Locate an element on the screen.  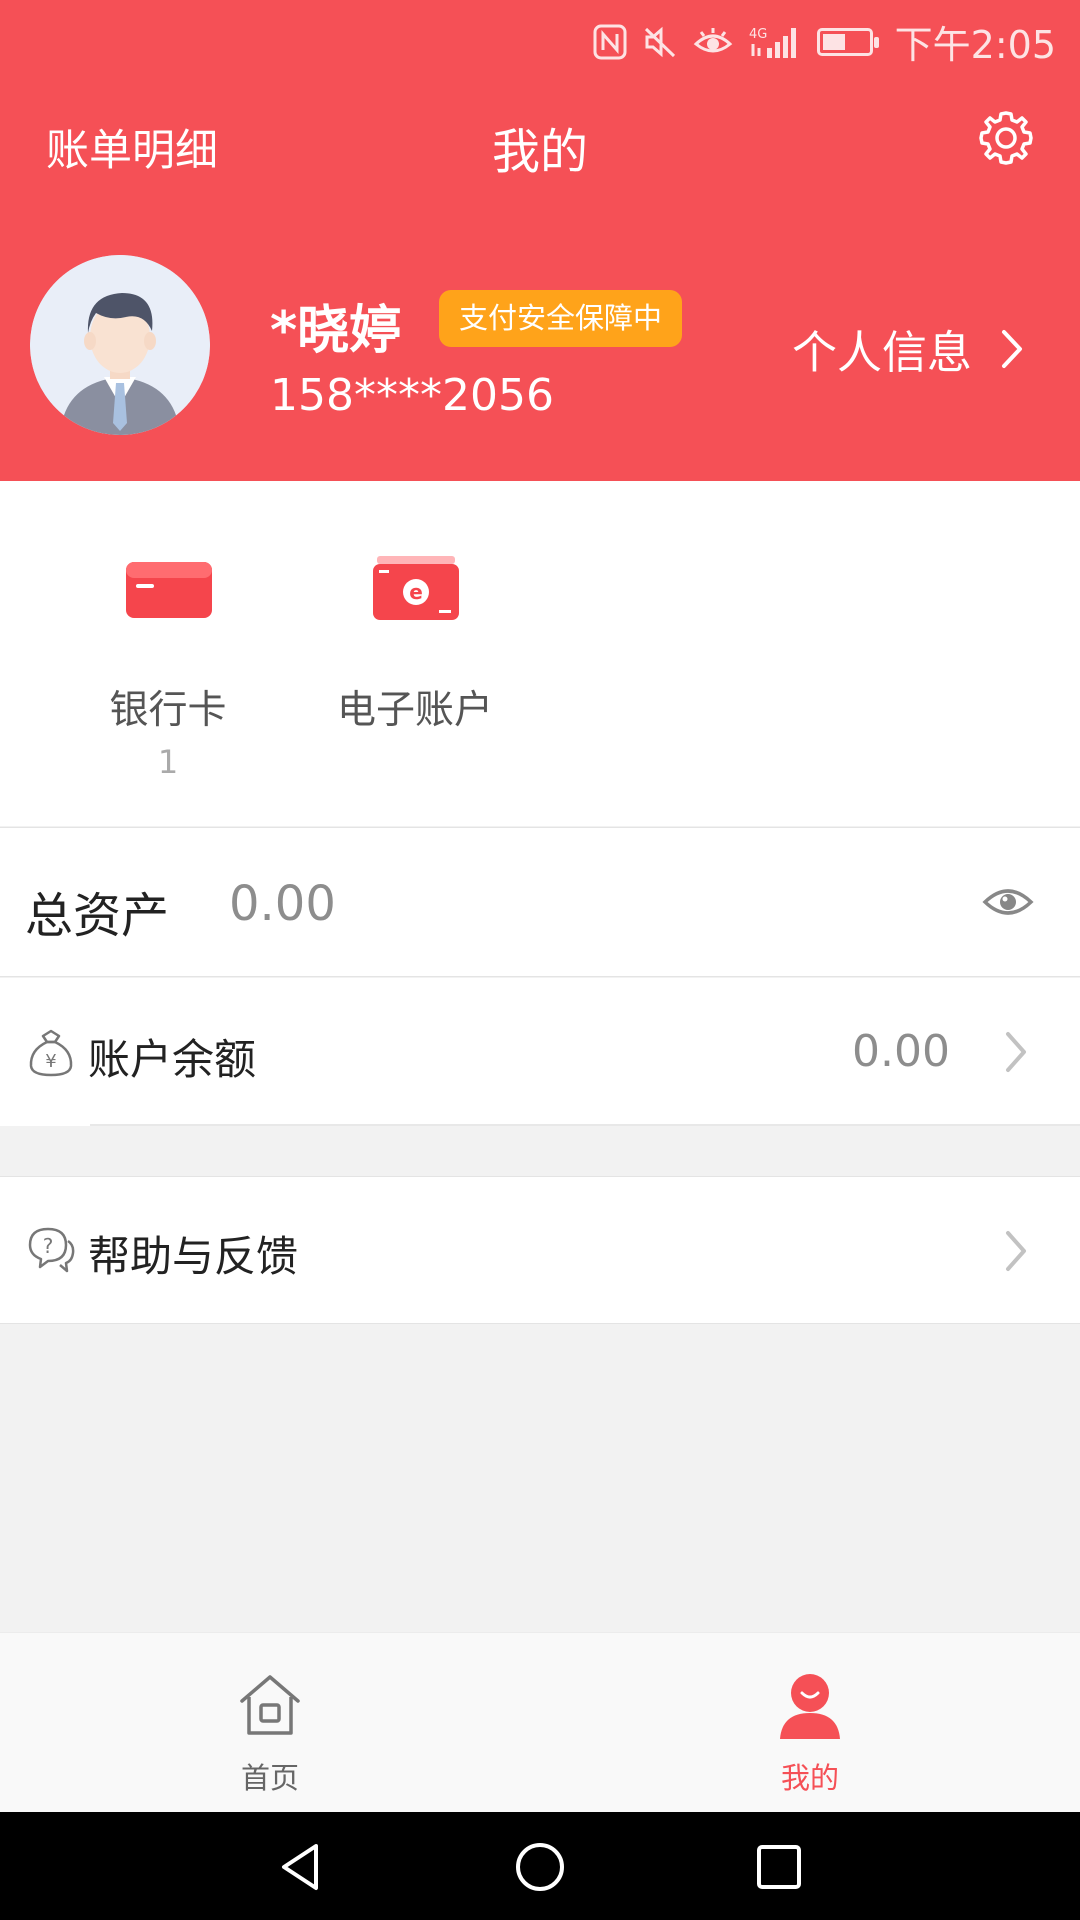
personal-info-link: 个人信息 is located at coordinates (908, 348).